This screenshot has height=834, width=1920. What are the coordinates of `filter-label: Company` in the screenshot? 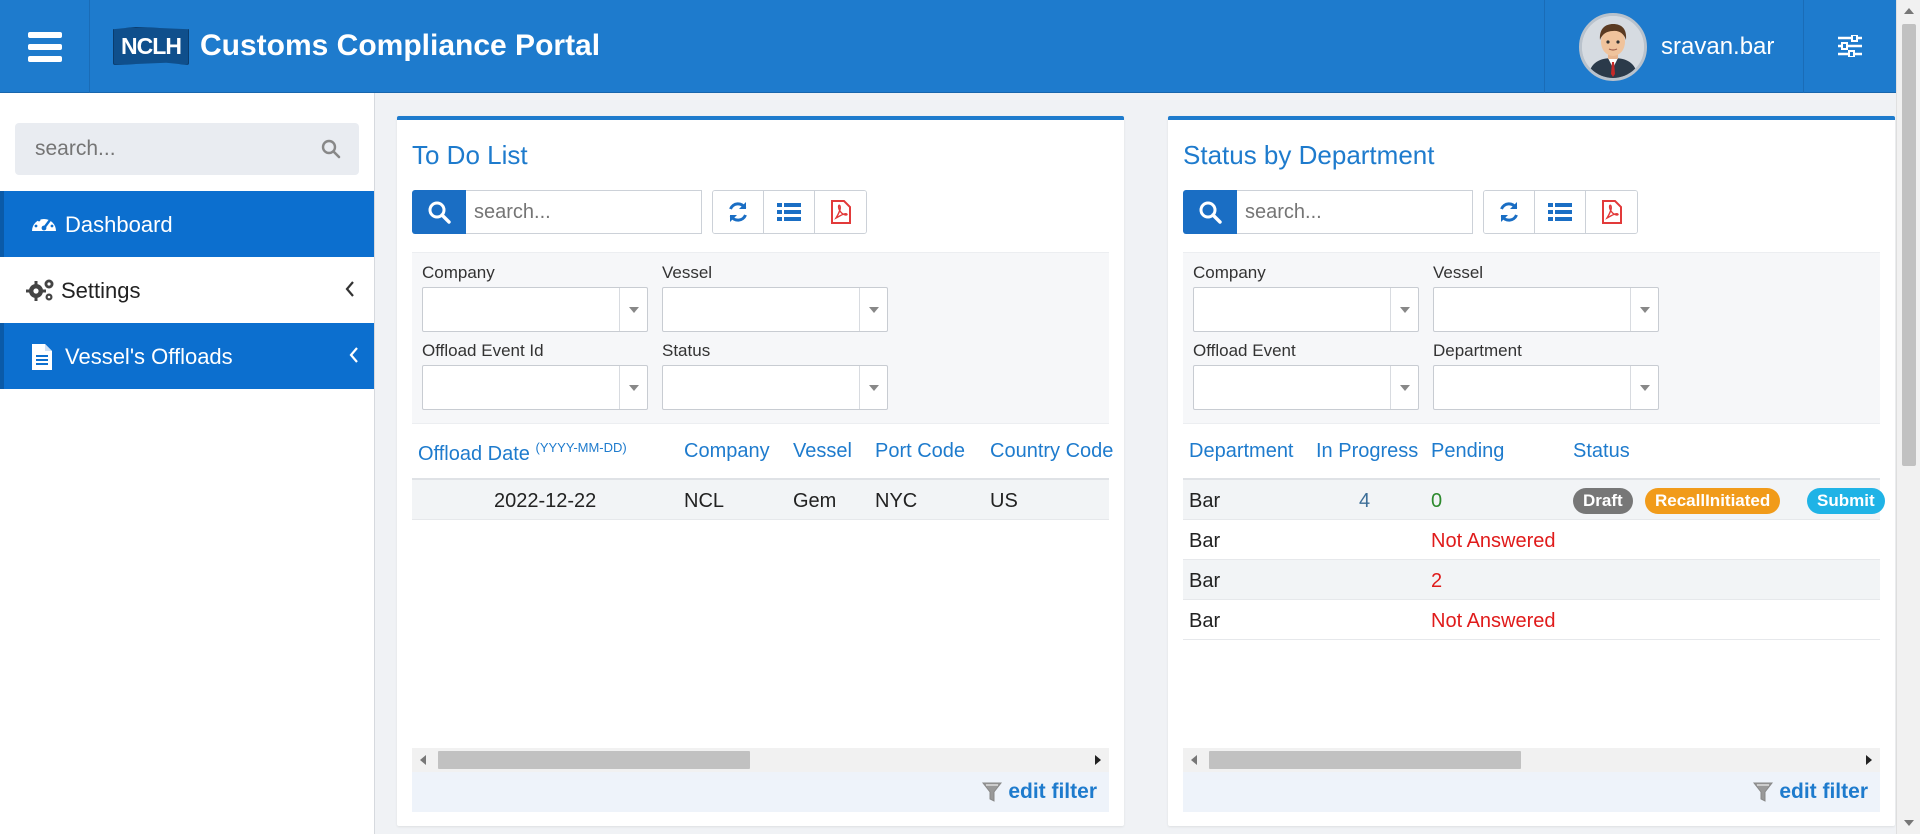 It's located at (458, 272).